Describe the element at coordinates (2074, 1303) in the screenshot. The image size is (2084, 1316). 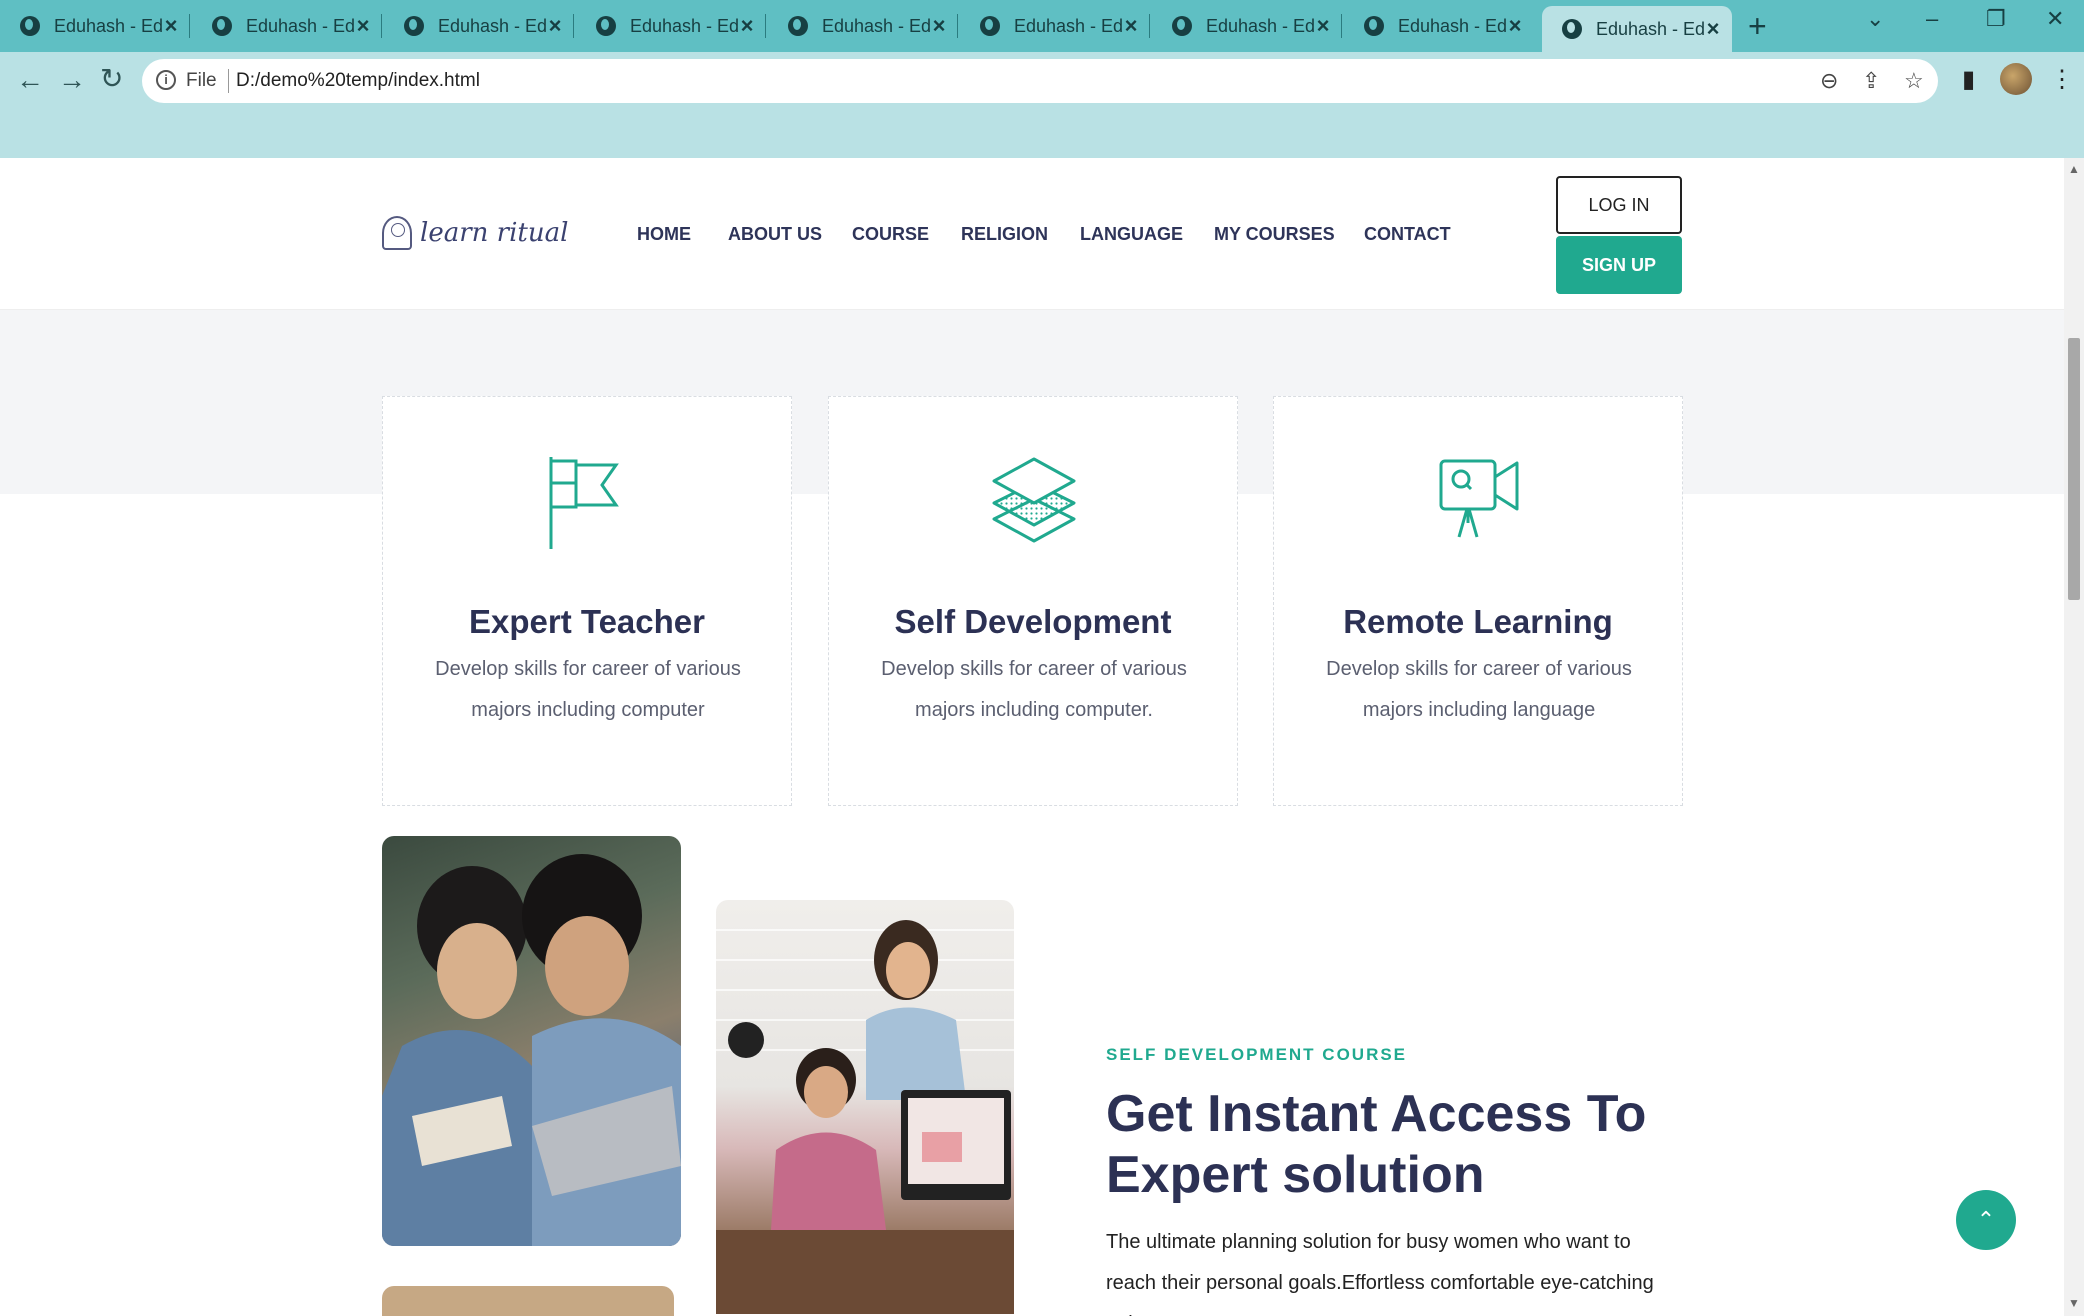
I see `scroll-down-arrow-icon: ▼` at that location.